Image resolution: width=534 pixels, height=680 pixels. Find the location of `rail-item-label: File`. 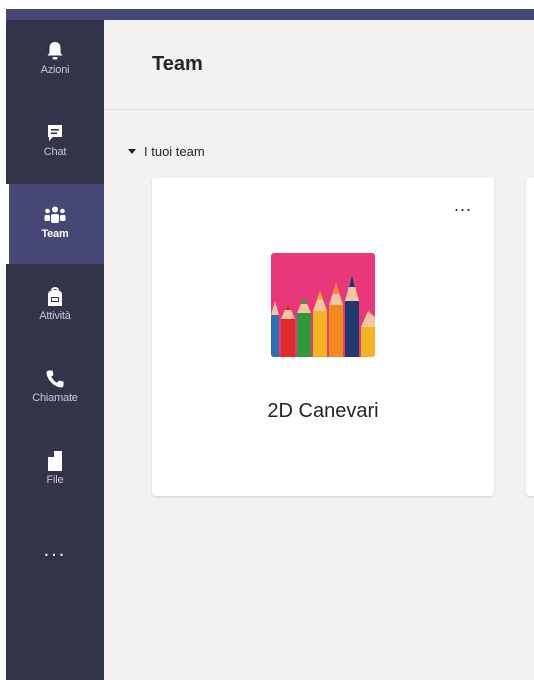

rail-item-label: File is located at coordinates (55, 480).